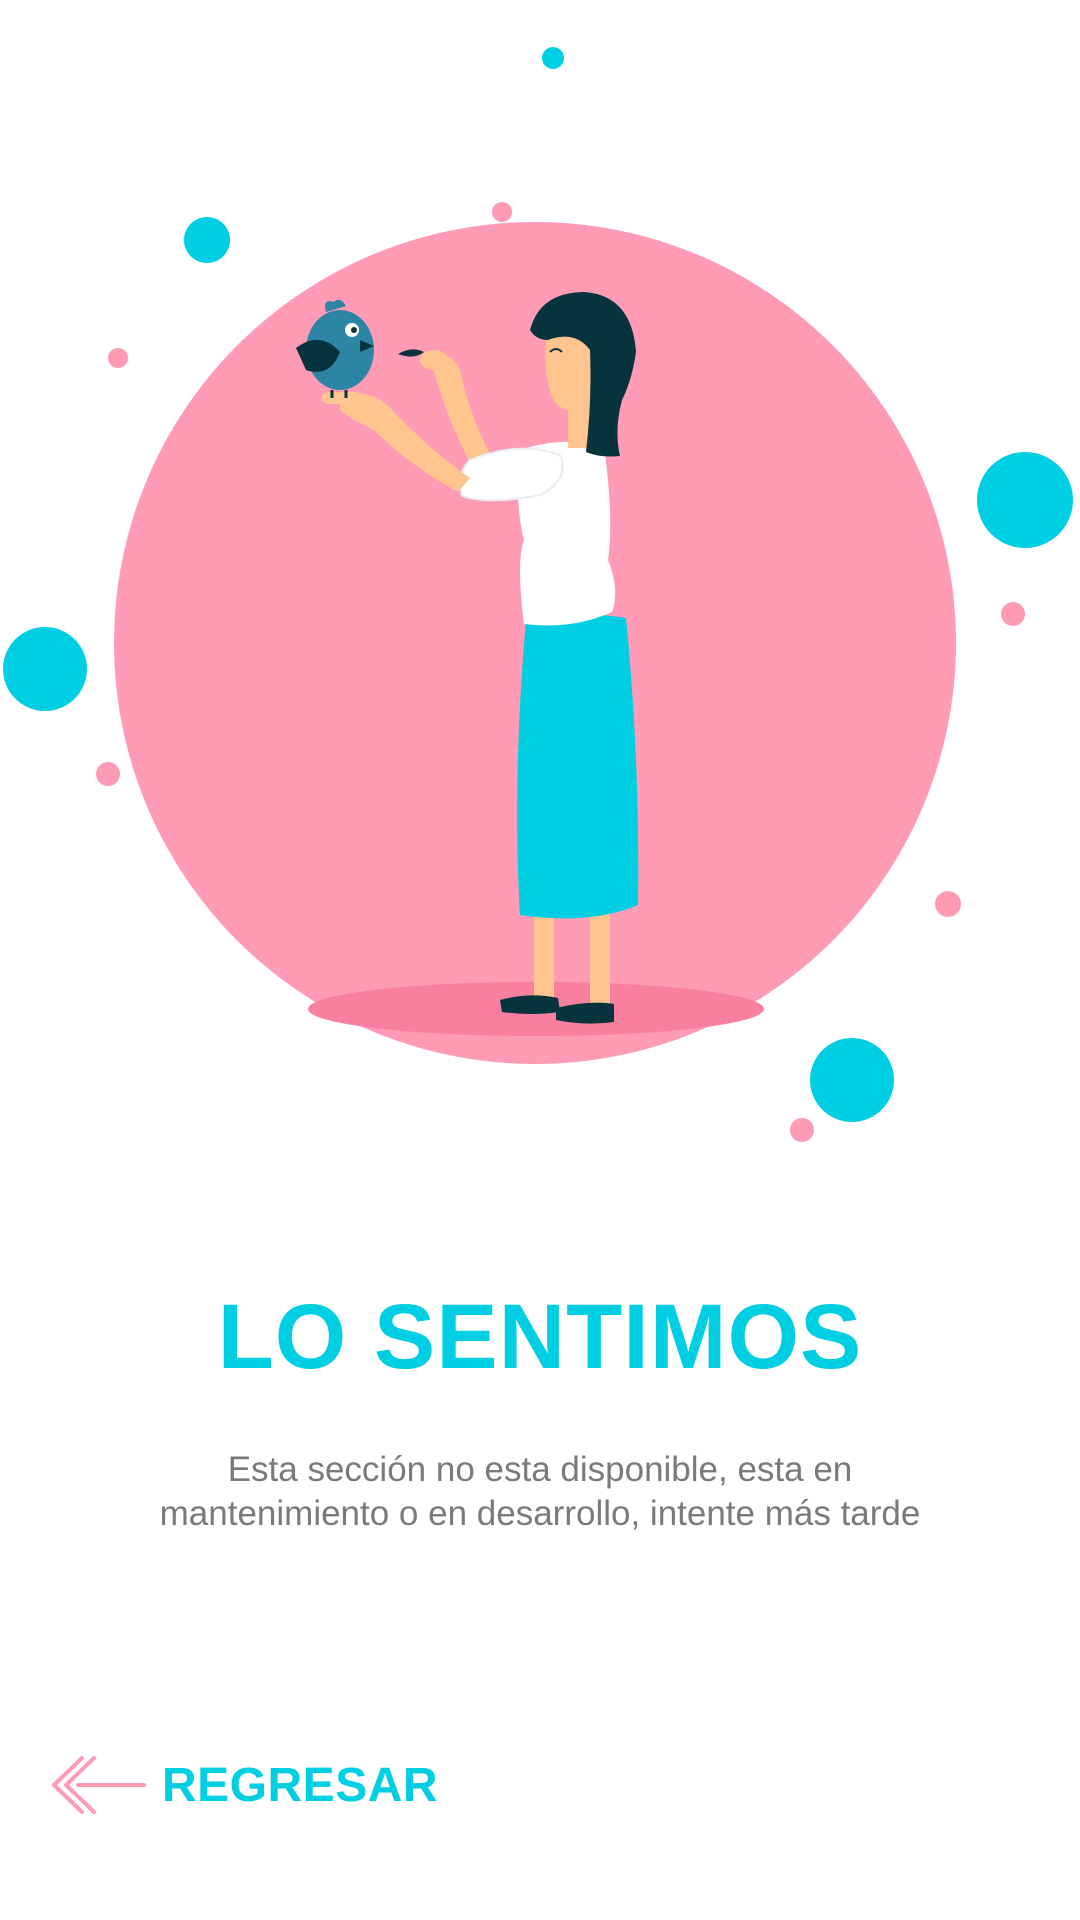  What do you see at coordinates (99, 1785) in the screenshot?
I see `double-chevron-left-arrow-icon` at bounding box center [99, 1785].